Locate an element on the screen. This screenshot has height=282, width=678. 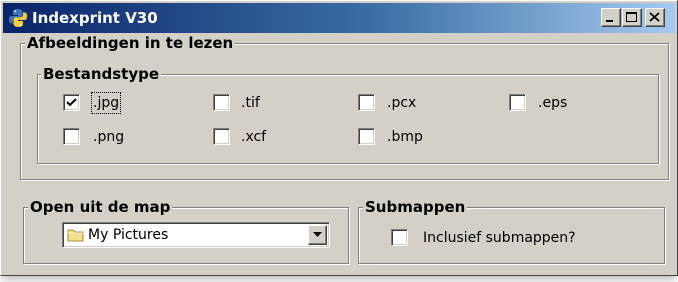
label-include-subfolders: Inclusief submappen? is located at coordinates (499, 238).